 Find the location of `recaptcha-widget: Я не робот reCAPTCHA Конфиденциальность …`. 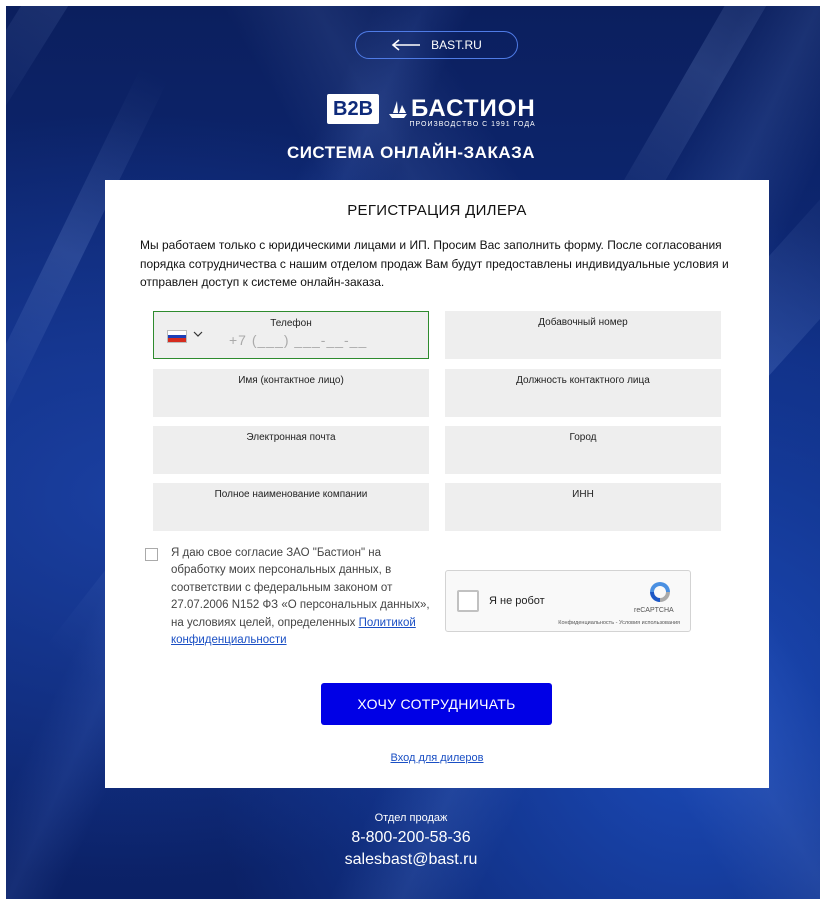

recaptcha-widget: Я не робот reCAPTCHA Конфиденциальность … is located at coordinates (568, 601).